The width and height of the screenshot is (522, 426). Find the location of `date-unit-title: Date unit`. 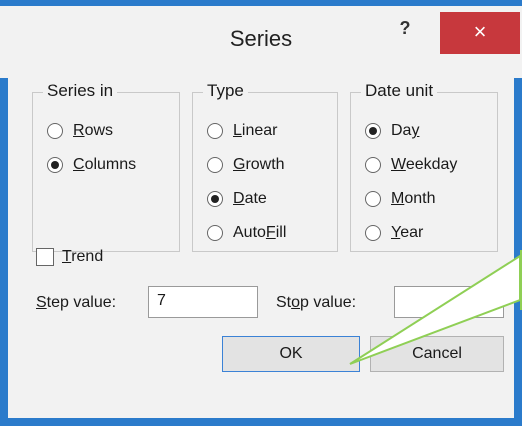

date-unit-title: Date unit is located at coordinates (399, 91).